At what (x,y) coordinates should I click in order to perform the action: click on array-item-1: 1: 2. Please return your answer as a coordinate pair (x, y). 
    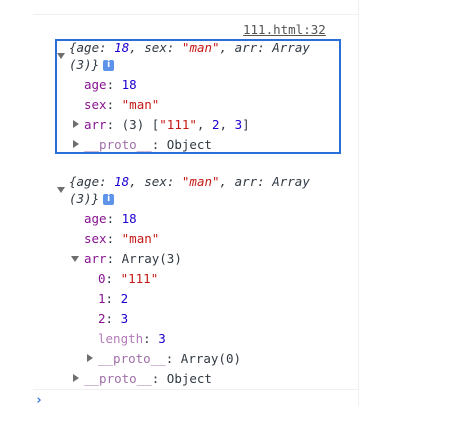
    Looking at the image, I should click on (113, 298).